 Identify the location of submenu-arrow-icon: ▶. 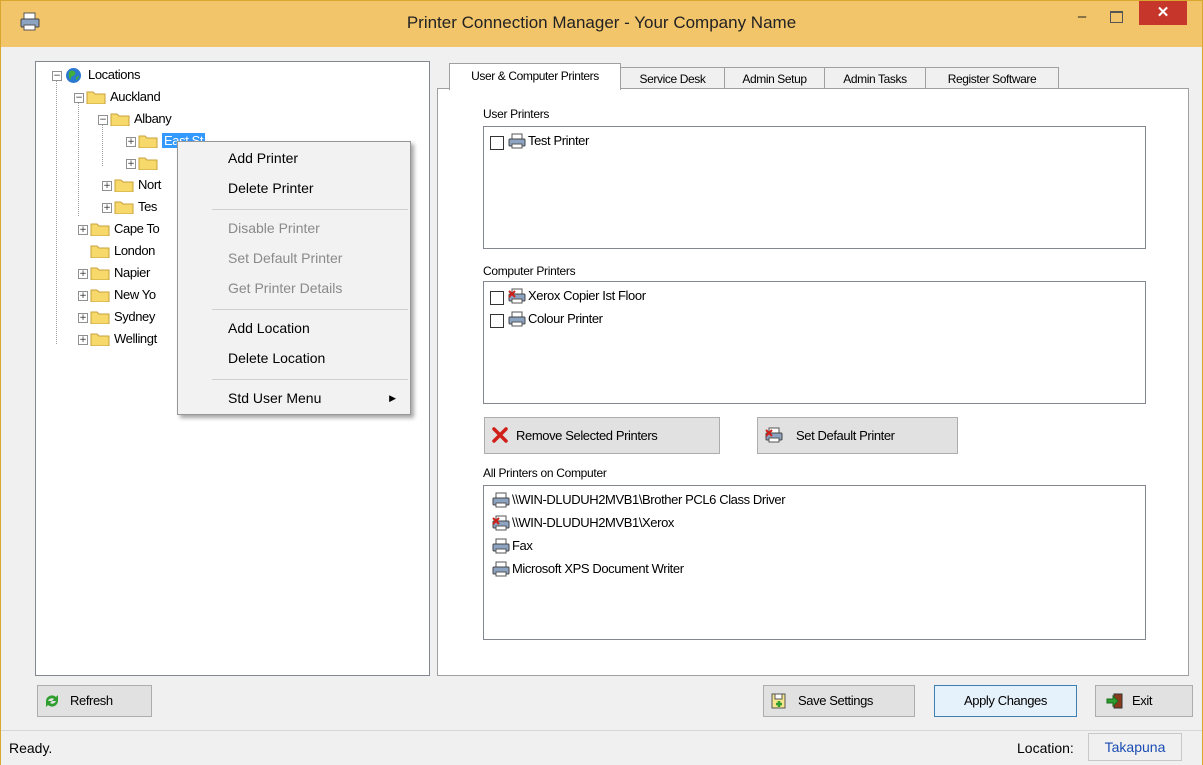
(392, 398).